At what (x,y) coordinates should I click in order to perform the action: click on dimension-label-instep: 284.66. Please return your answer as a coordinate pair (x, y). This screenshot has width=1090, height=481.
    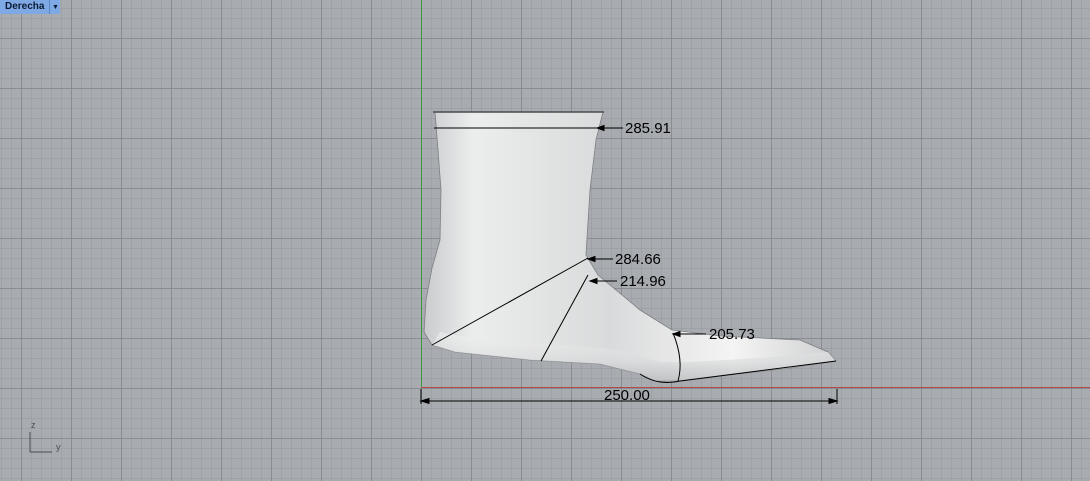
    Looking at the image, I should click on (638, 259).